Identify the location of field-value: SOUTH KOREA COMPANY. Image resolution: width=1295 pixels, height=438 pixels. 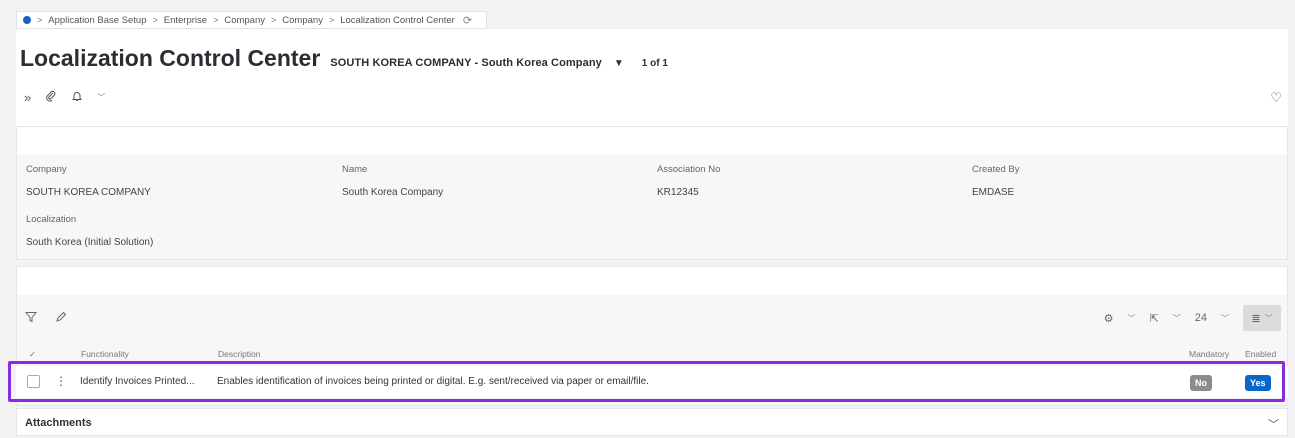
(88, 192).